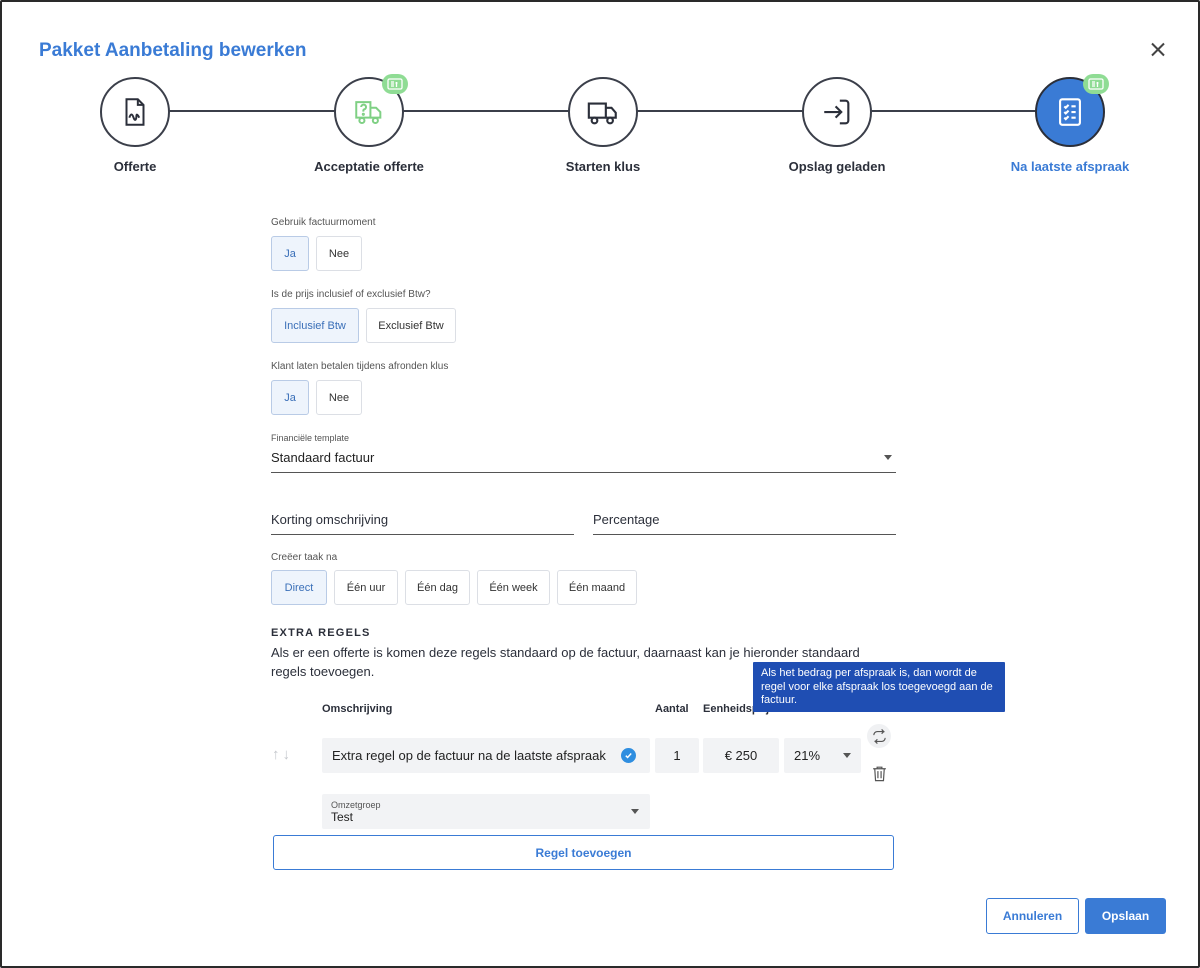 This screenshot has height=968, width=1200. Describe the element at coordinates (879, 773) in the screenshot. I see `trash-icon` at that location.